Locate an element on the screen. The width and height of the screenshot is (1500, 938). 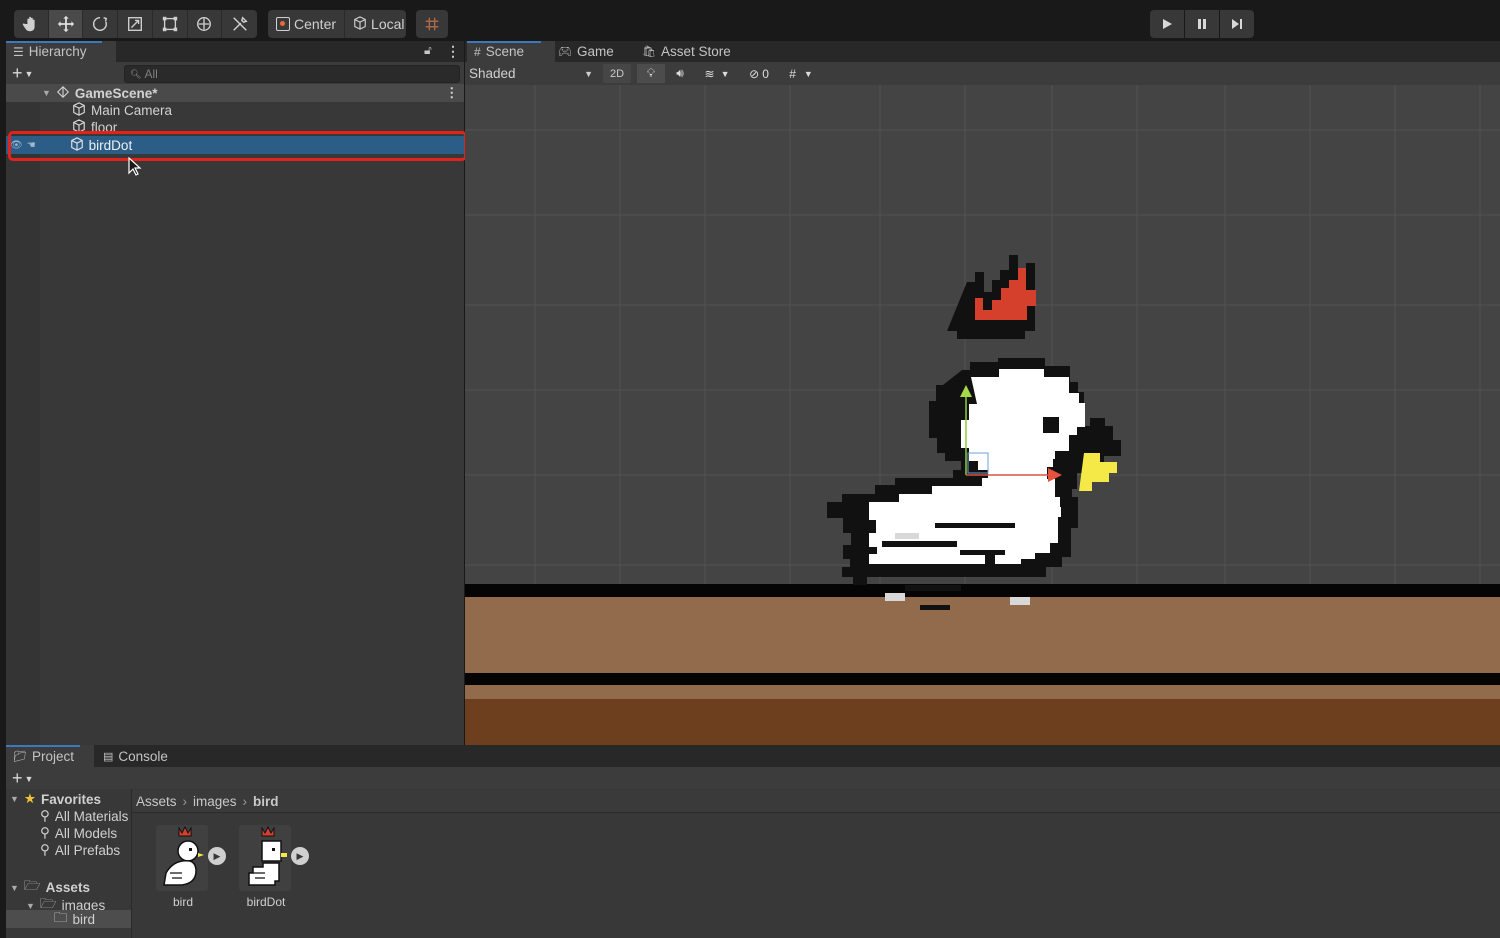
breadcrumb: Assets › images › bird is located at coordinates (816, 801).